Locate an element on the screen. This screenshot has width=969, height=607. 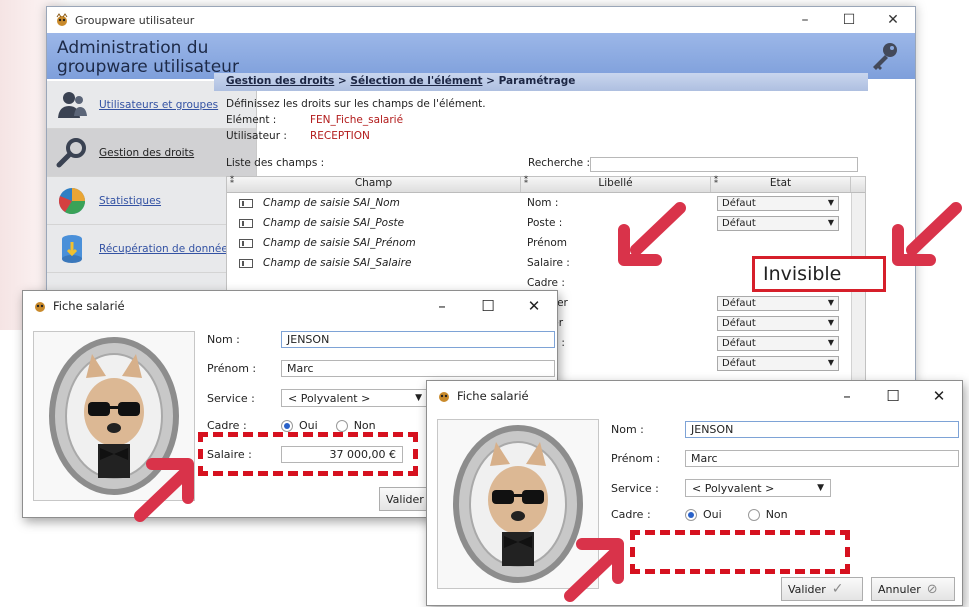
window-titlebar: Groupware utilisateur – ☐ ✕ is located at coordinates (481, 20).